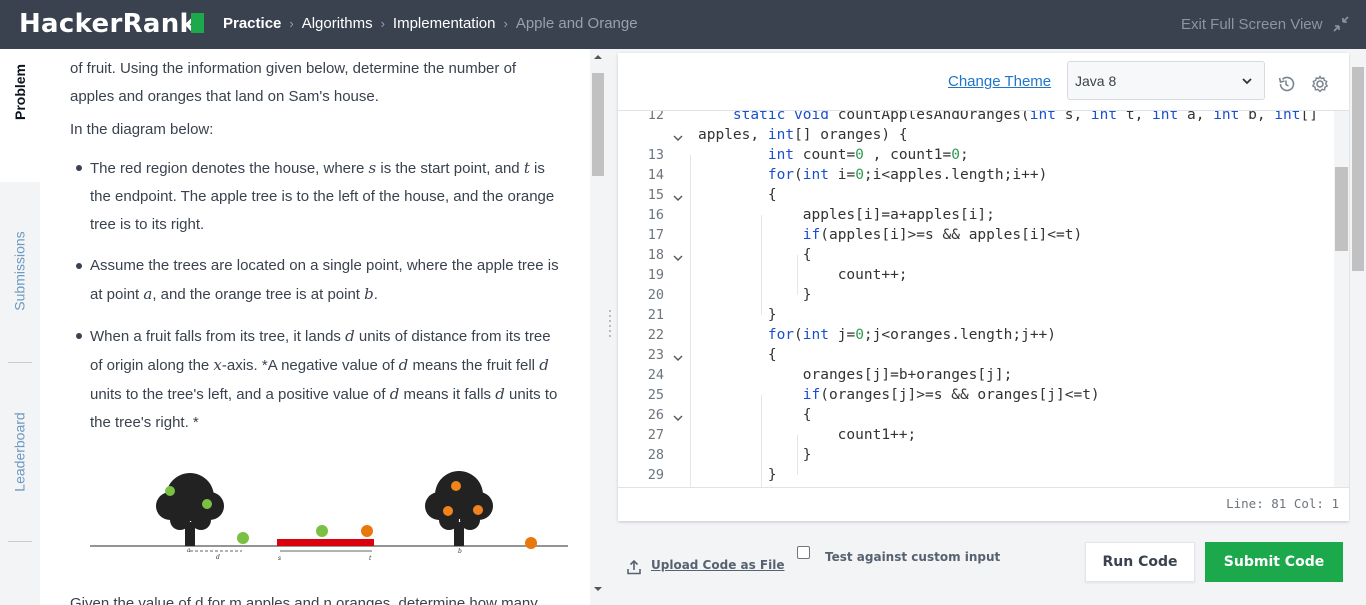 The image size is (1366, 605). Describe the element at coordinates (807, 435) in the screenshot. I see `code-line: count1++;` at that location.